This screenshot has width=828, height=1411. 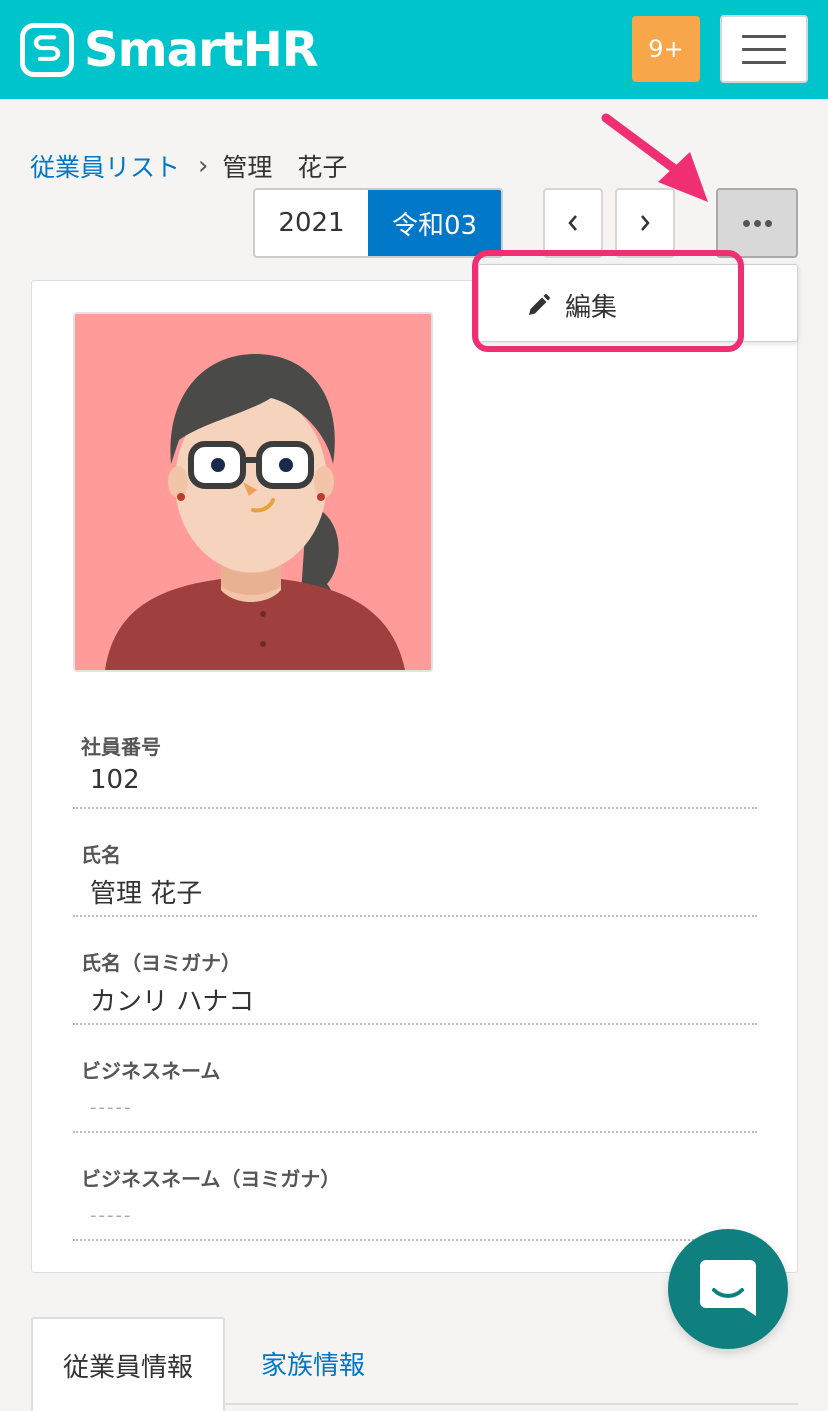 I want to click on field-value: 102, so click(x=115, y=780).